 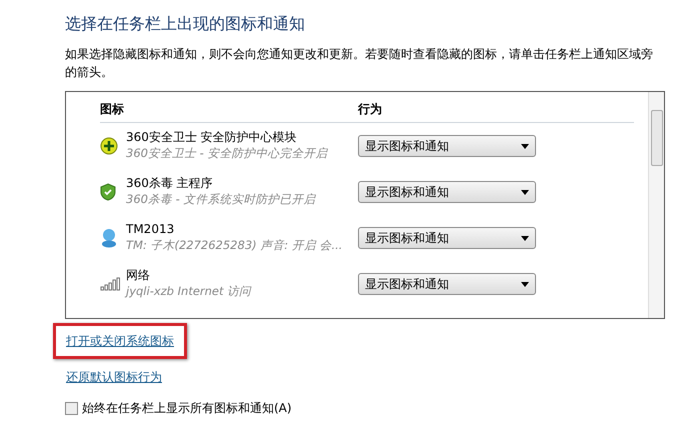 What do you see at coordinates (110, 284) in the screenshot?
I see `signal-bars-icon` at bounding box center [110, 284].